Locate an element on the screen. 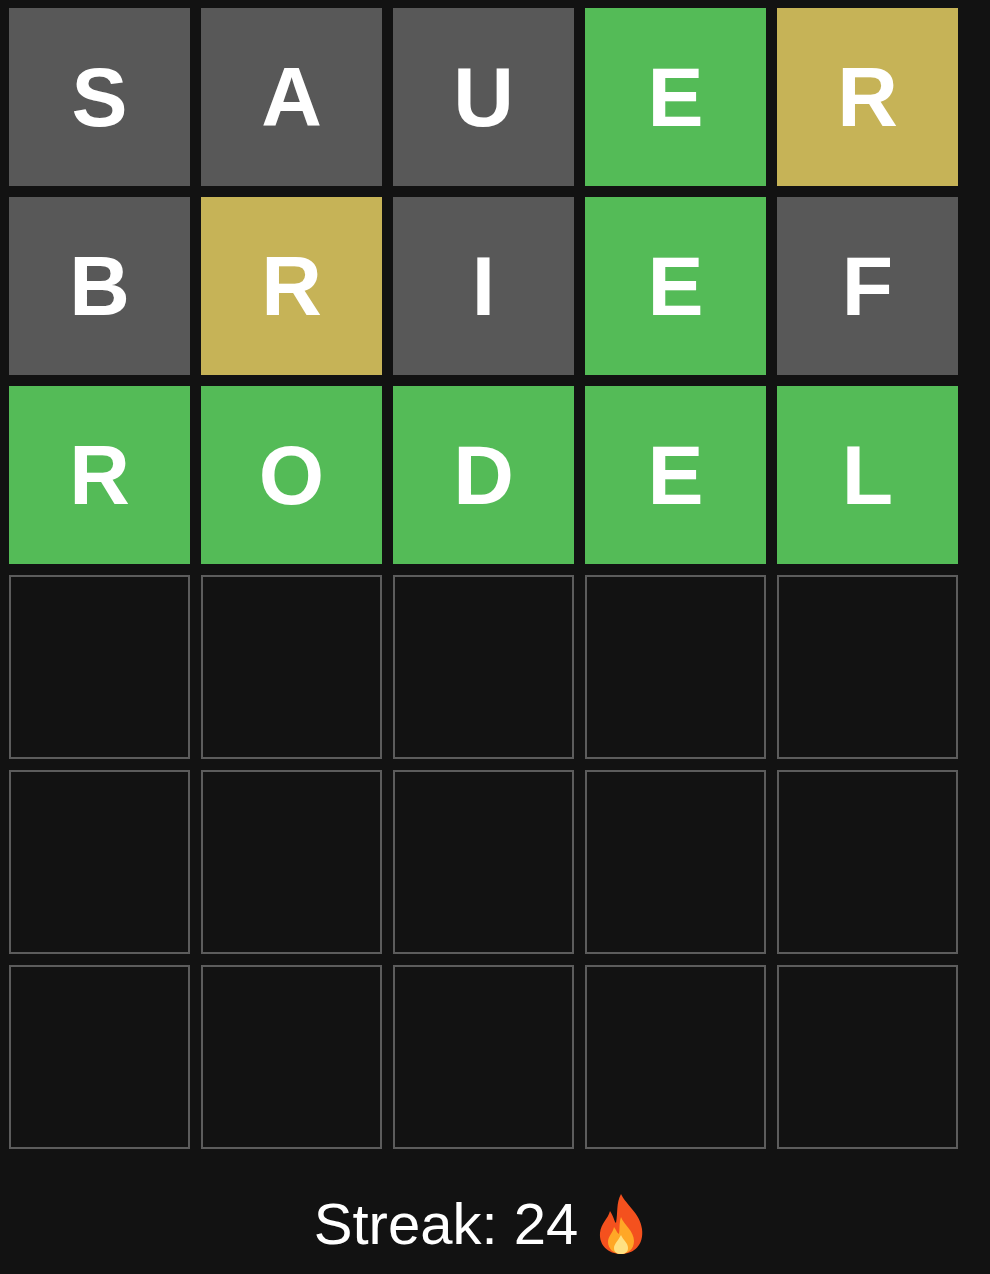 This screenshot has width=990, height=1274. letter-tile: F is located at coordinates (867, 286).